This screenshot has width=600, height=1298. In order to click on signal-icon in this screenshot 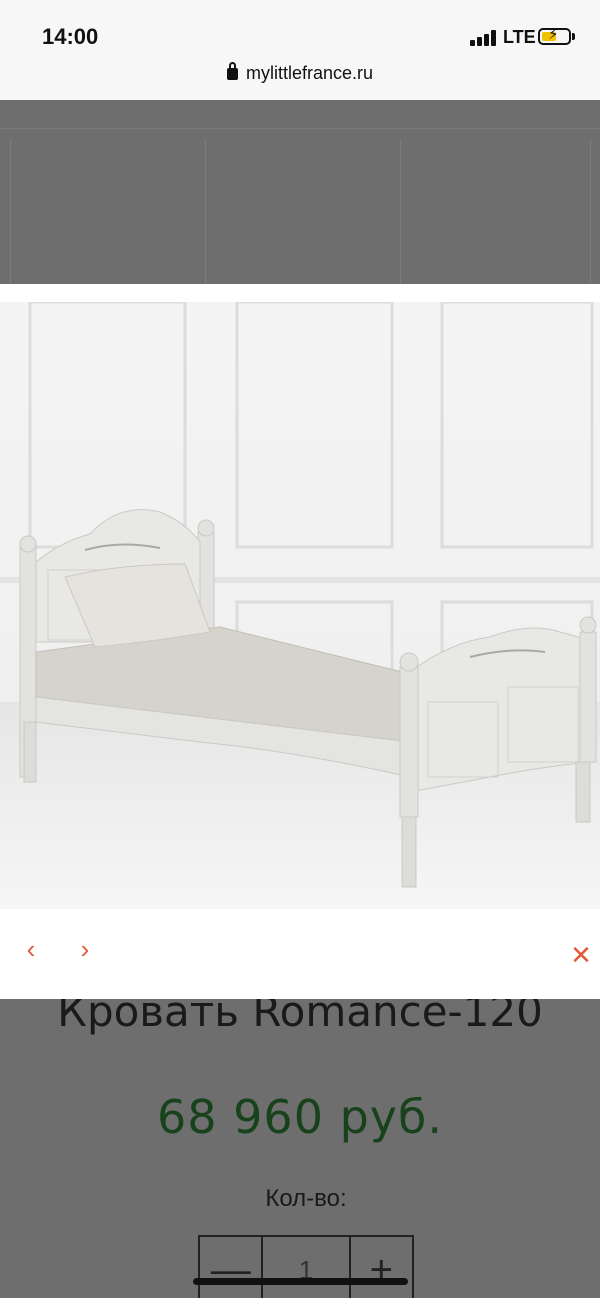, I will do `click(484, 38)`.